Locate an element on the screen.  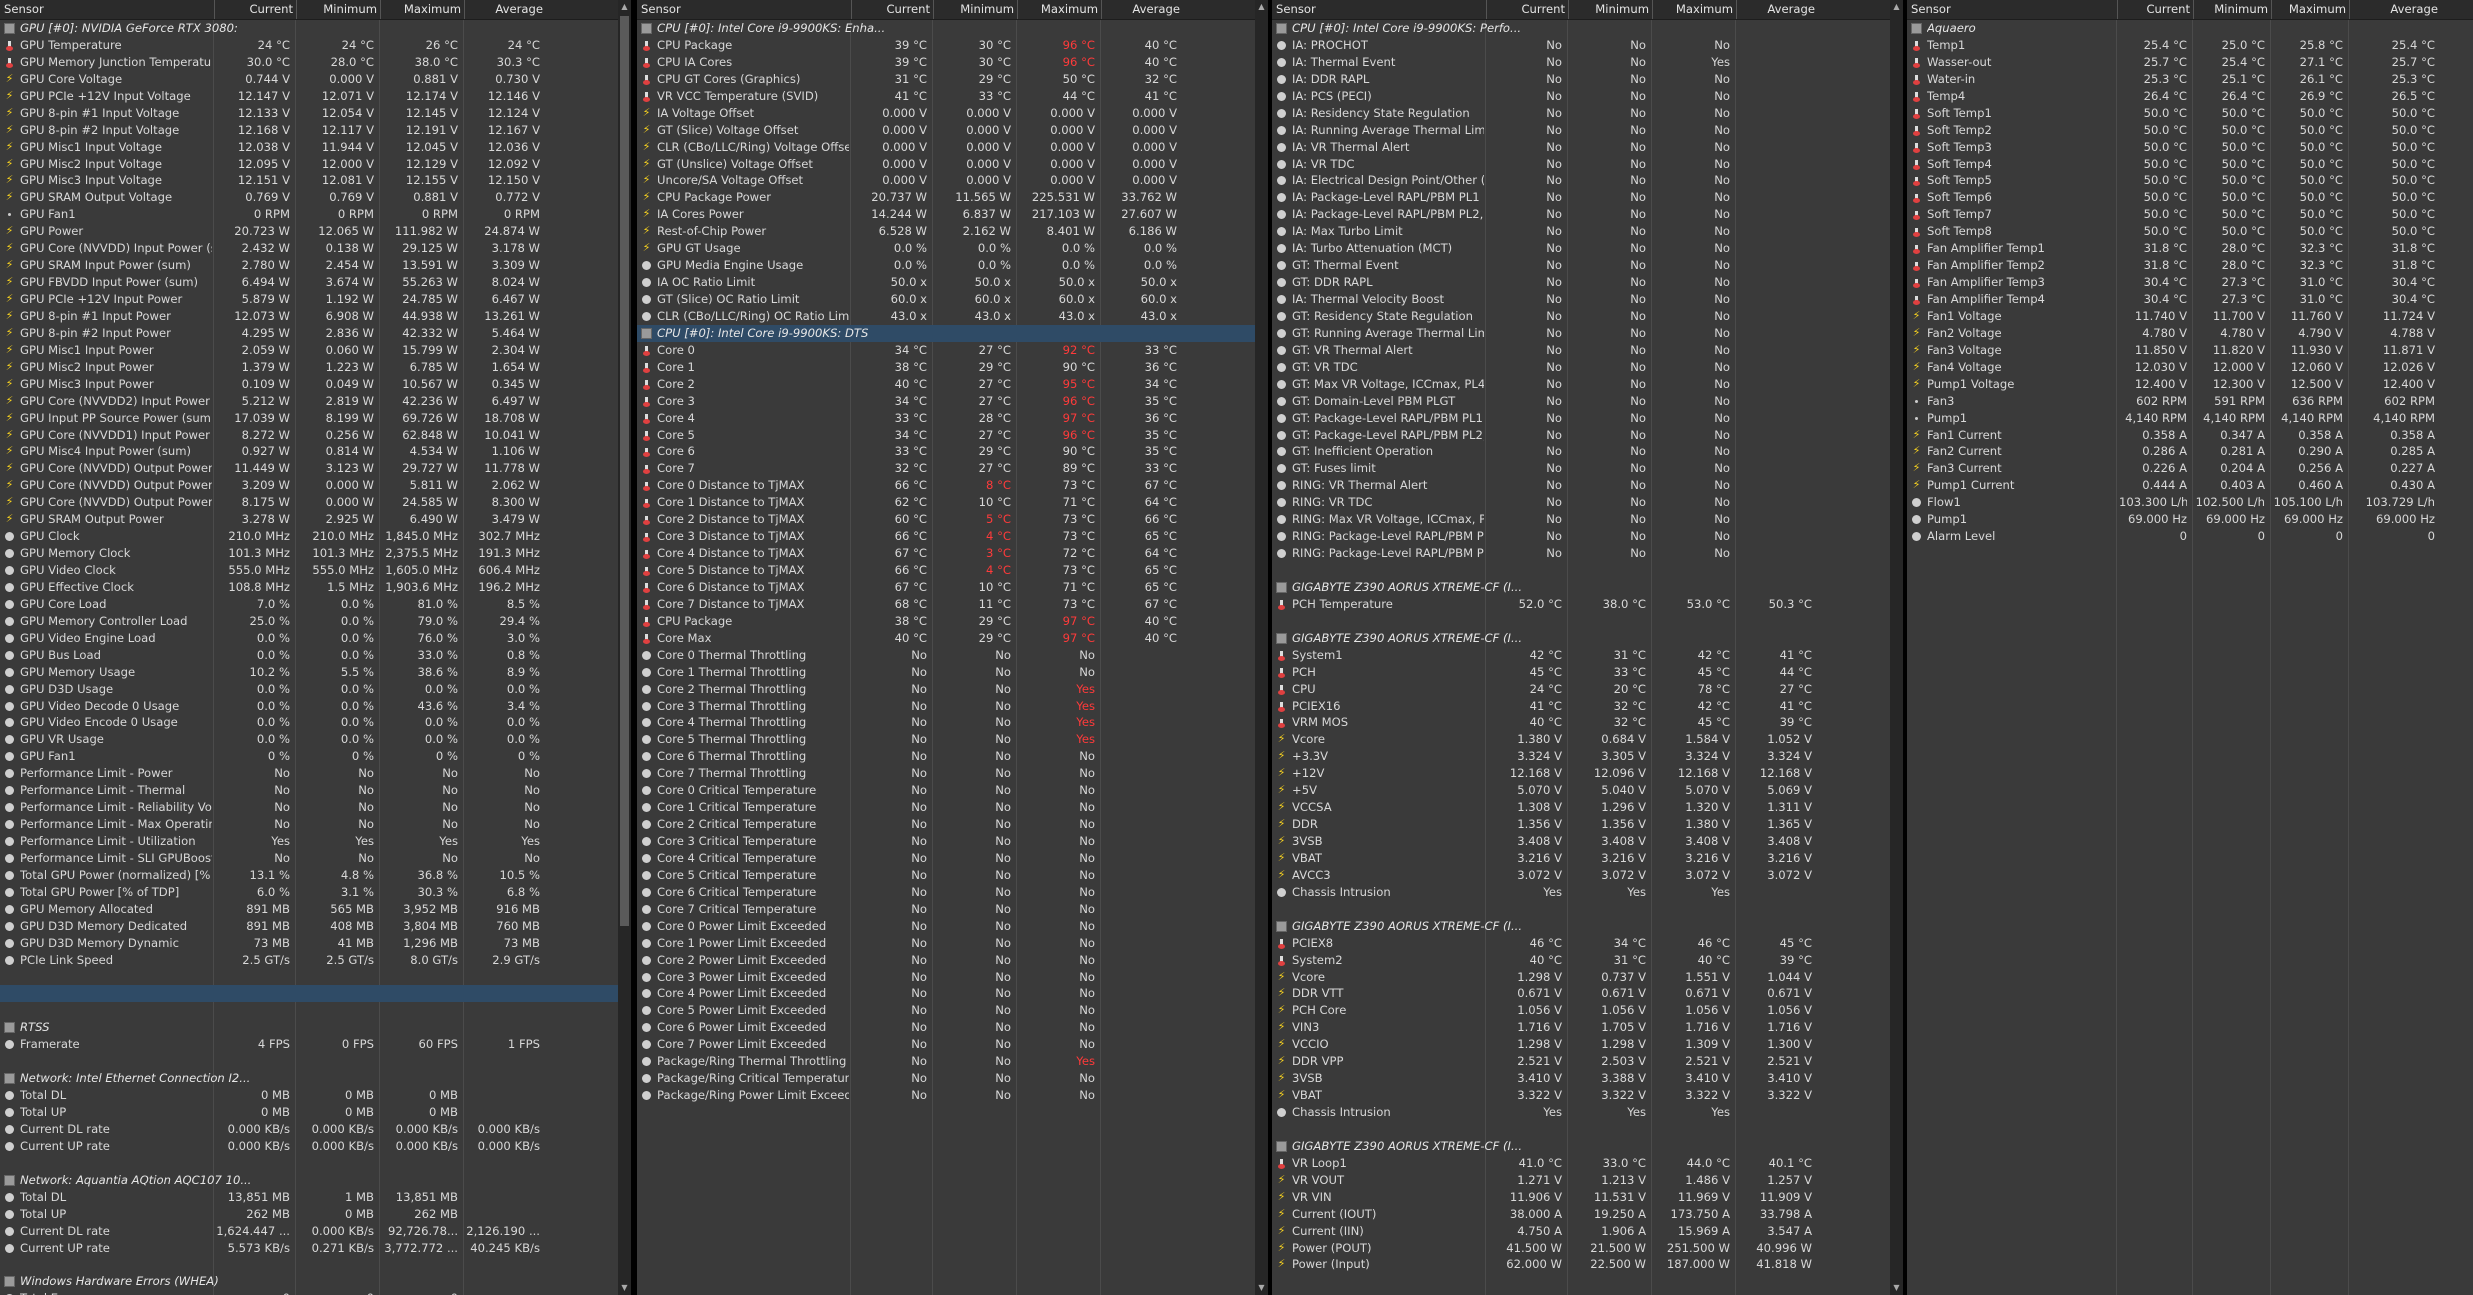
sensor-row: IA: Residency State Regulation No No No is located at coordinates (1581, 113).